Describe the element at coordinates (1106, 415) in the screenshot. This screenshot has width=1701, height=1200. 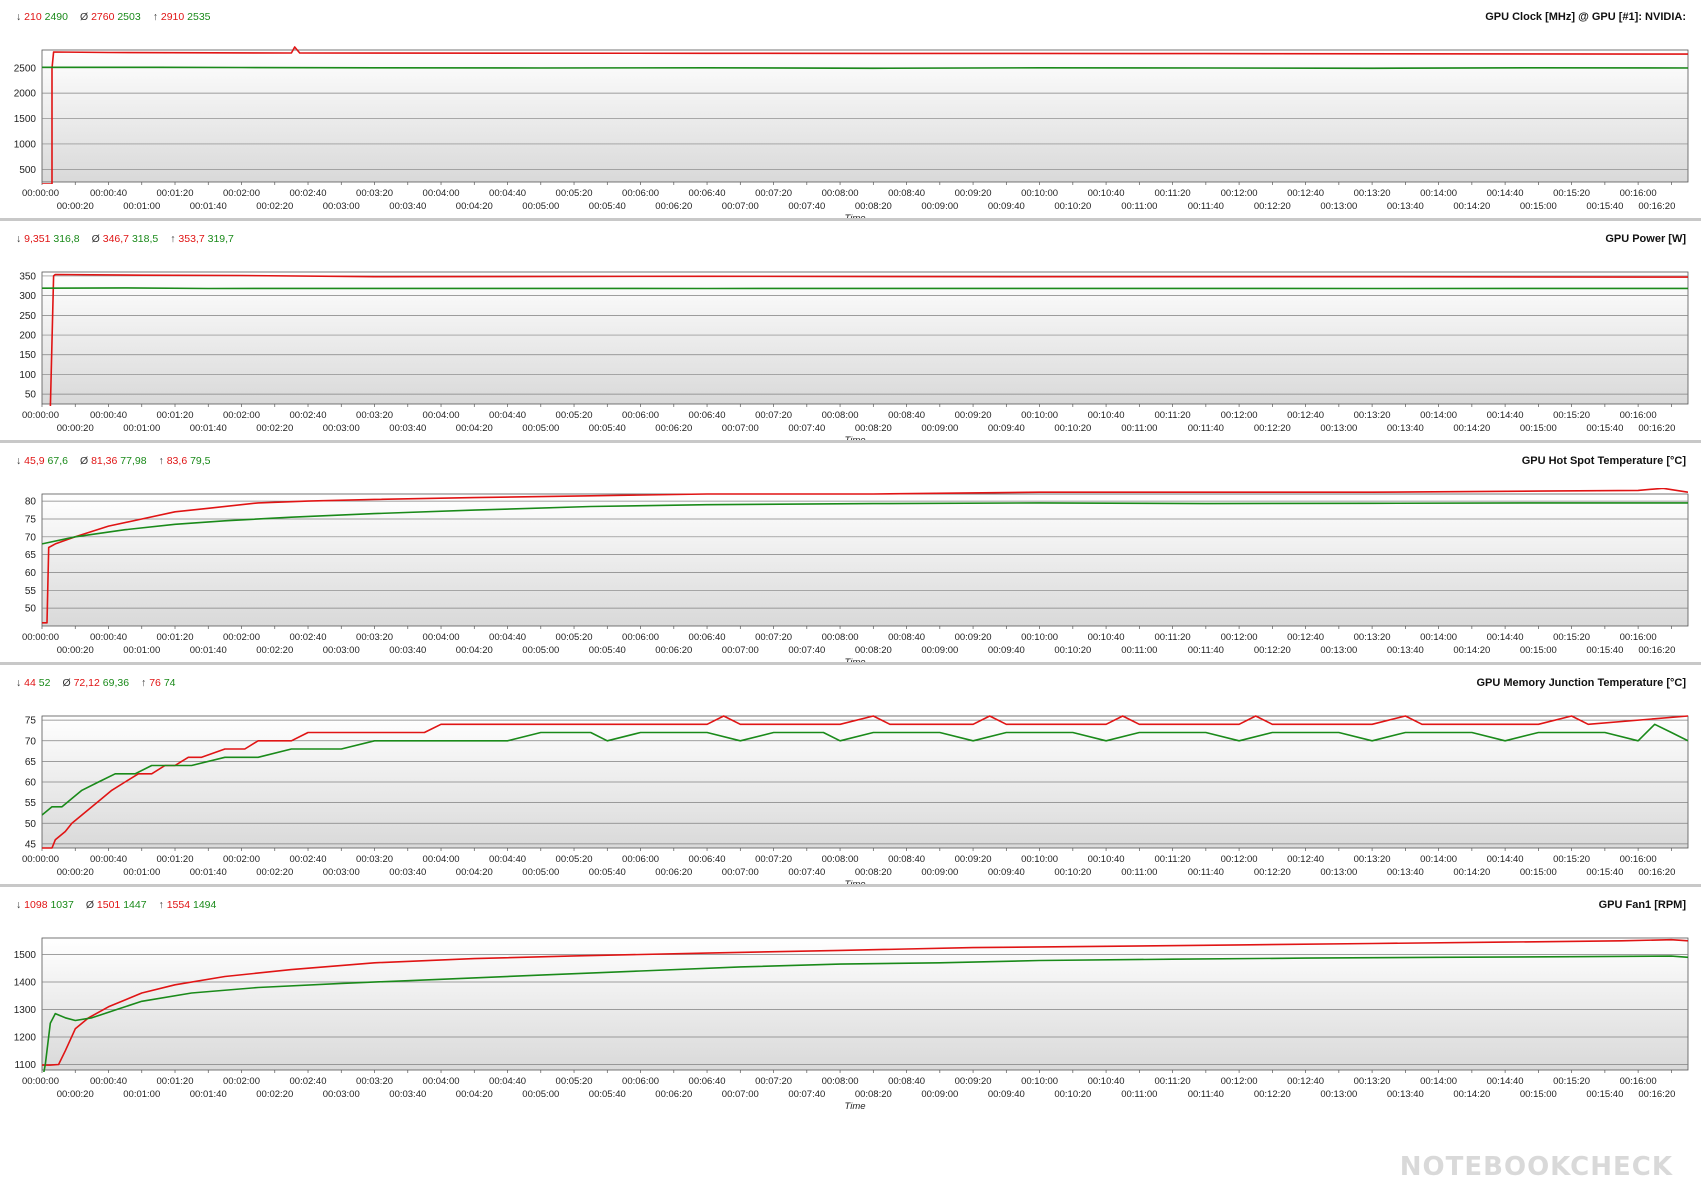
I see `x-tick-label: 00:10:40` at that location.